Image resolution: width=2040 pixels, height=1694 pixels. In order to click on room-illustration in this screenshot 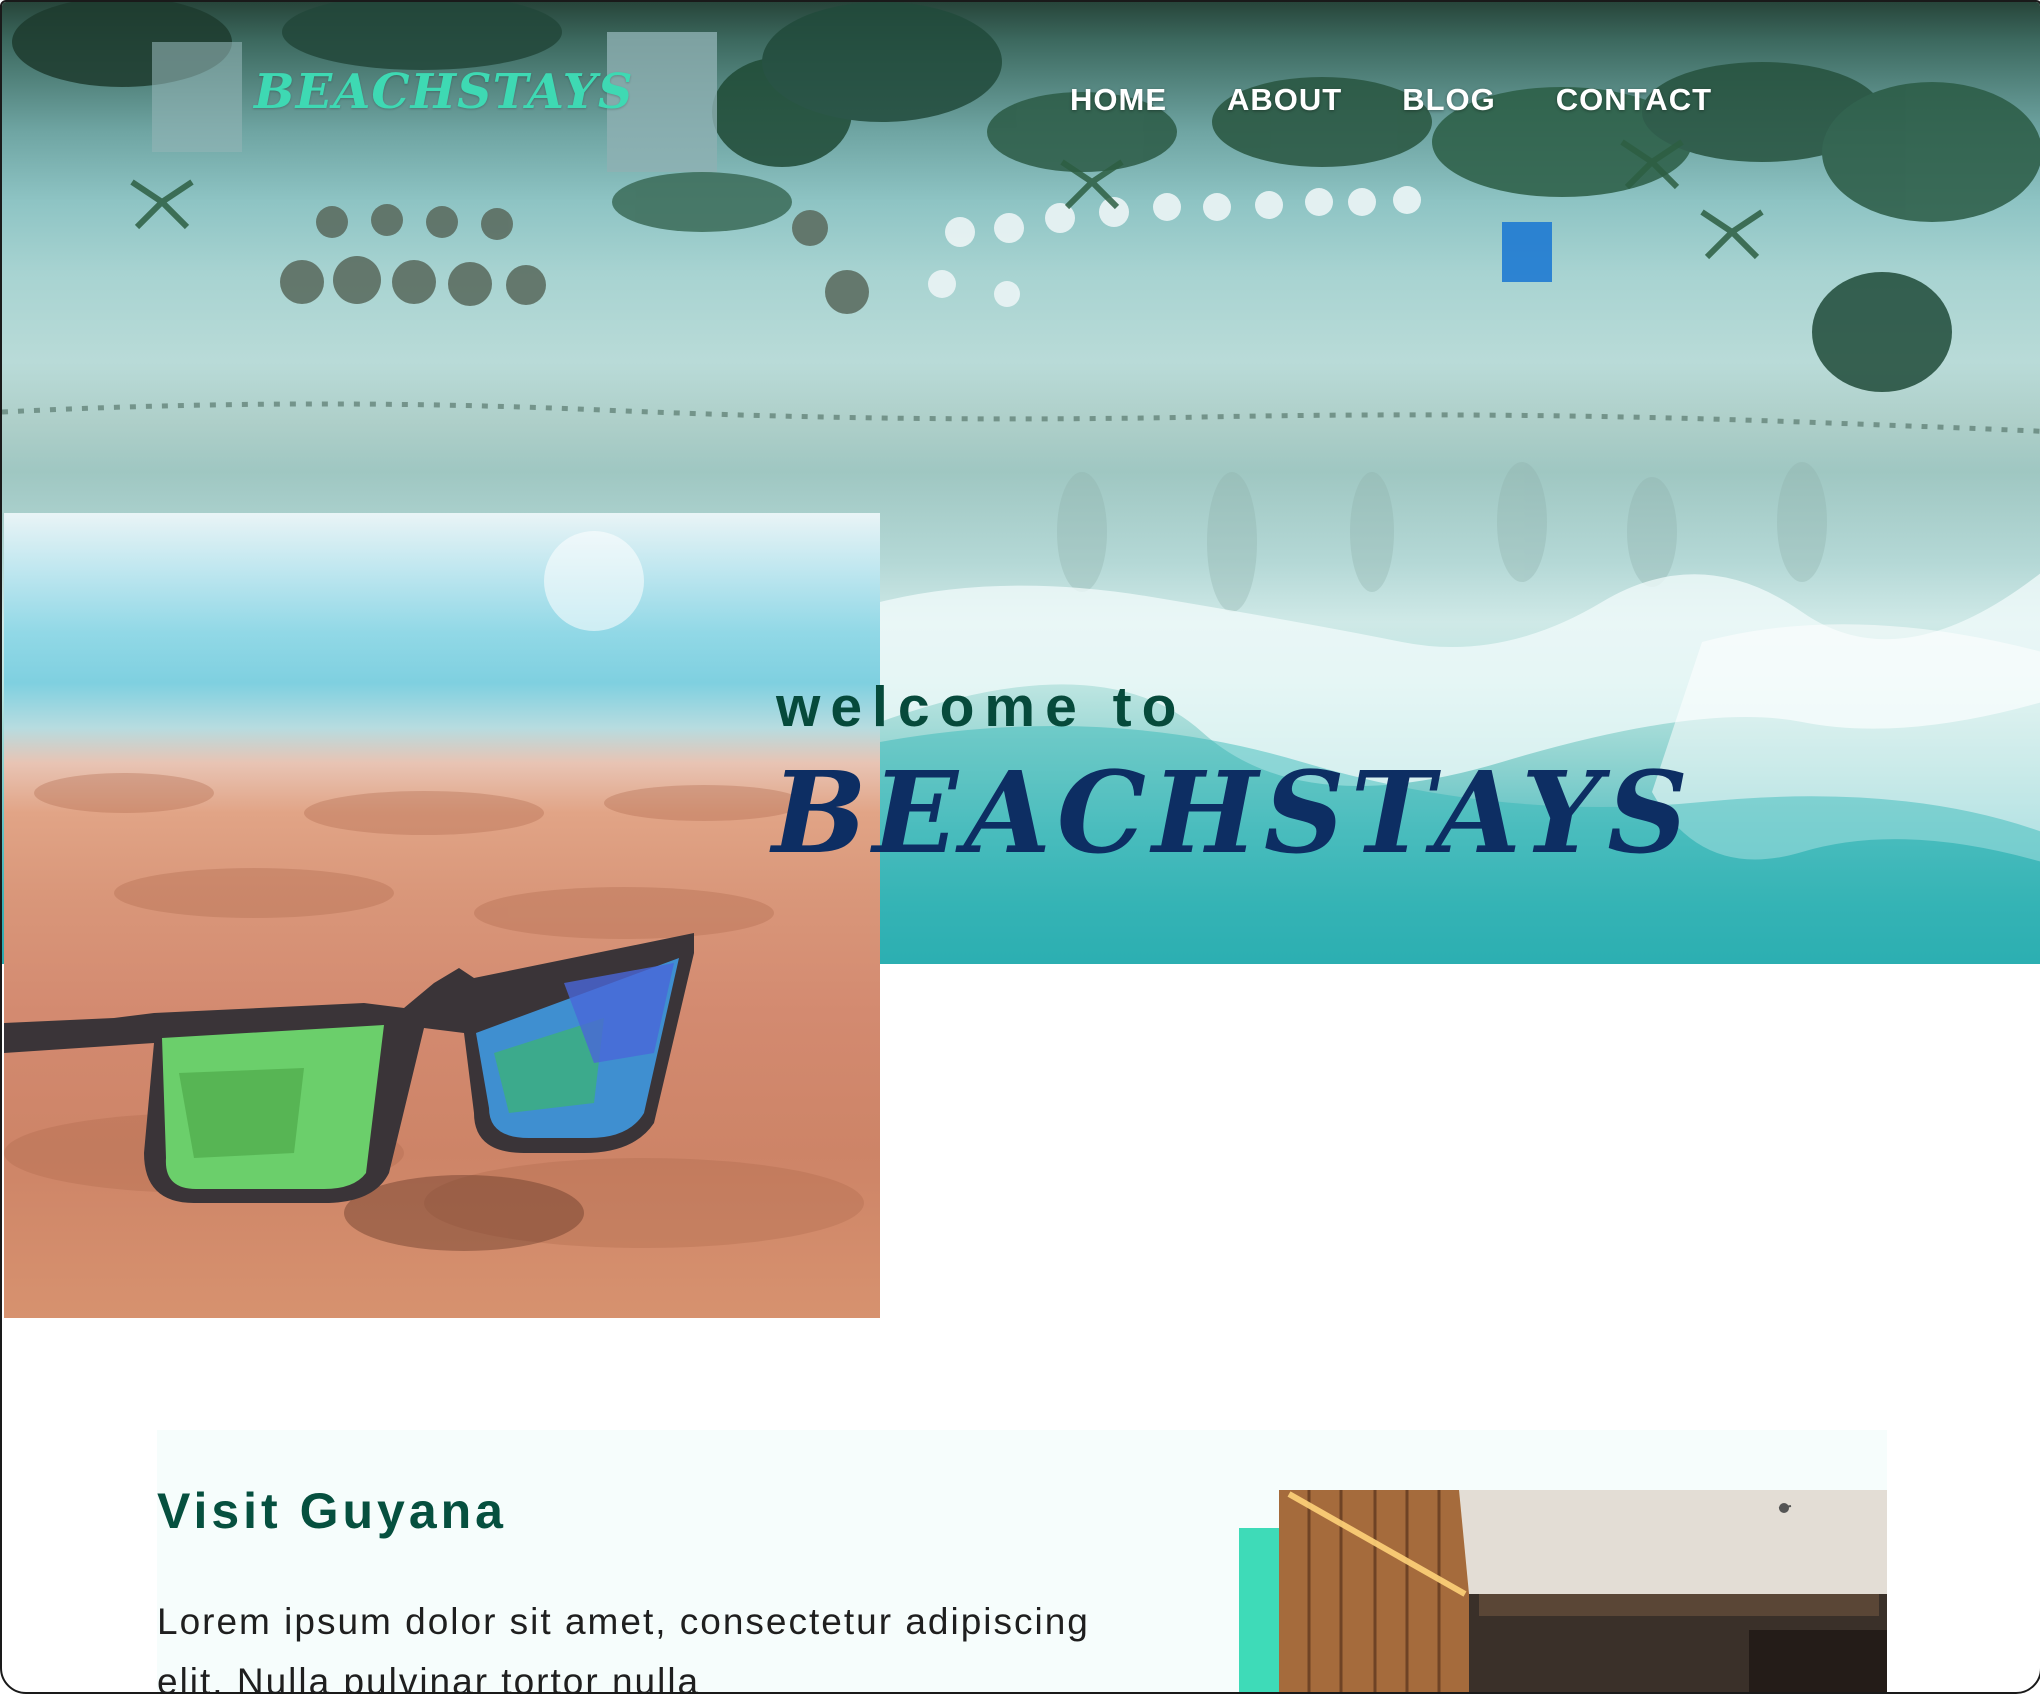, I will do `click(1583, 1591)`.